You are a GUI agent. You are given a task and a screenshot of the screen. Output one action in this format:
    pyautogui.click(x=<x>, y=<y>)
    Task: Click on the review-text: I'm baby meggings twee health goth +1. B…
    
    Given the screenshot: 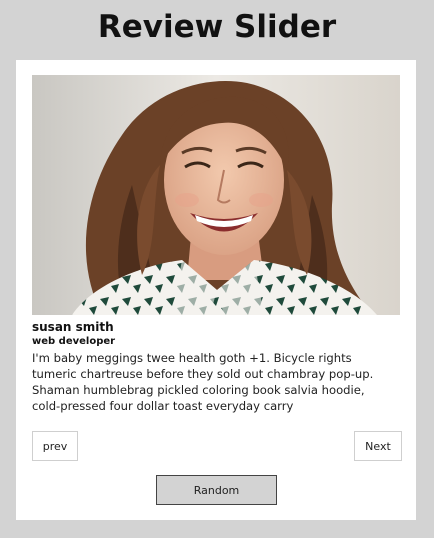 What is the action you would take?
    pyautogui.click(x=203, y=382)
    